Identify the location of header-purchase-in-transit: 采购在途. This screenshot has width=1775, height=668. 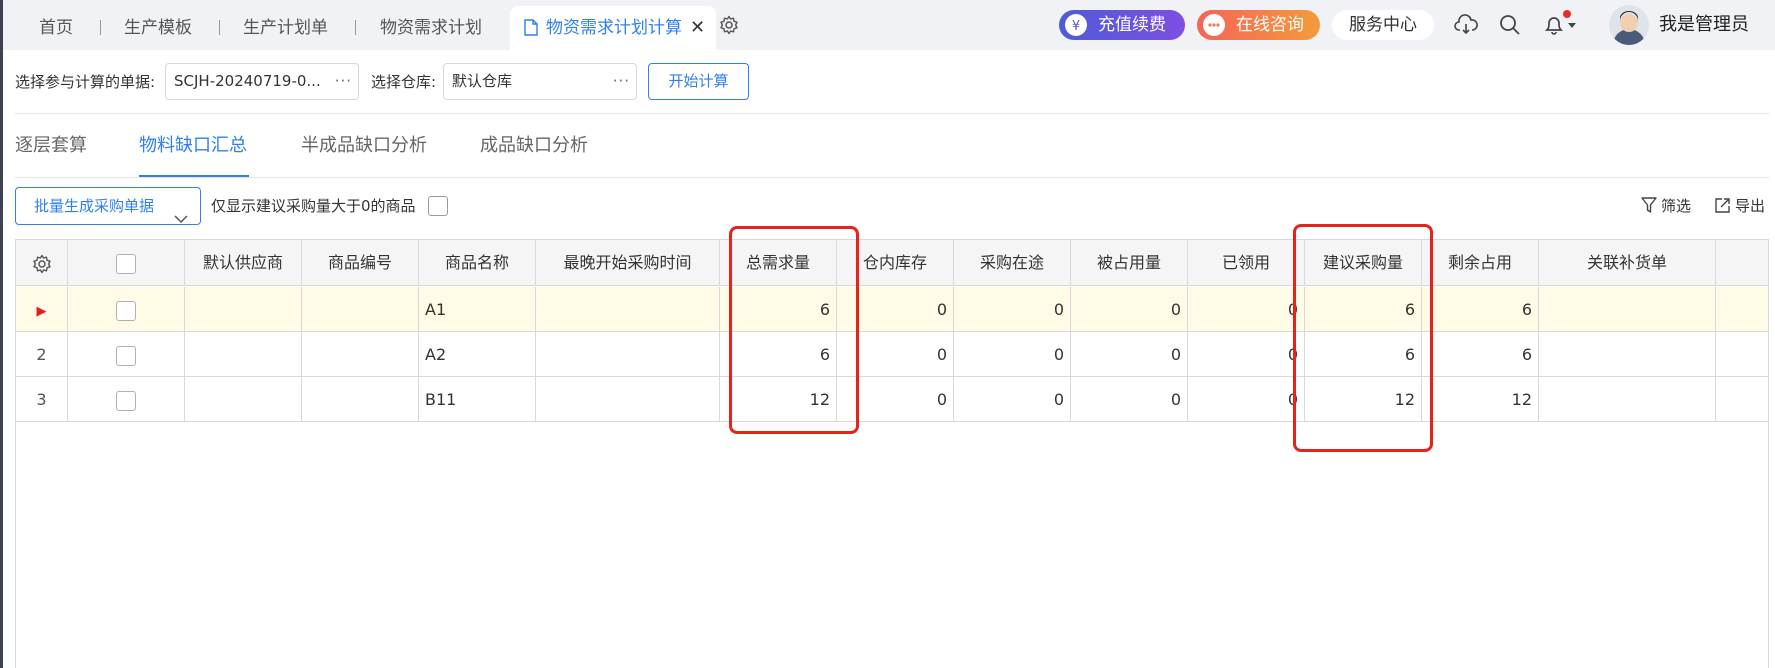
(1012, 262).